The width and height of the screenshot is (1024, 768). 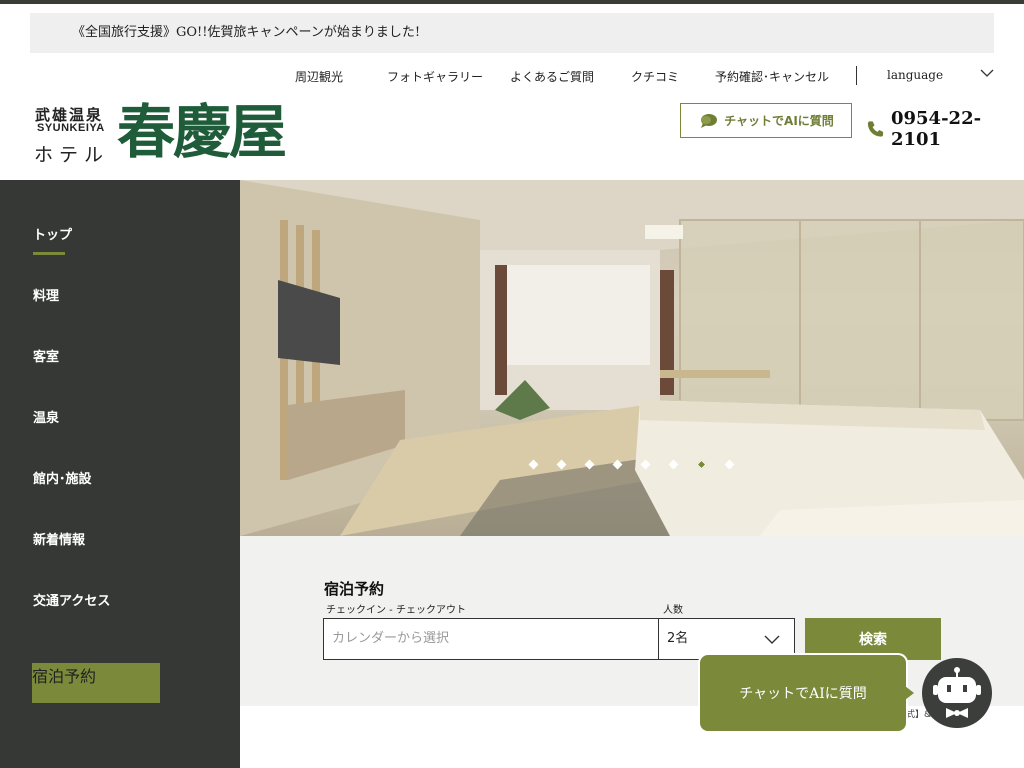 What do you see at coordinates (631, 464) in the screenshot?
I see `slide-pagination` at bounding box center [631, 464].